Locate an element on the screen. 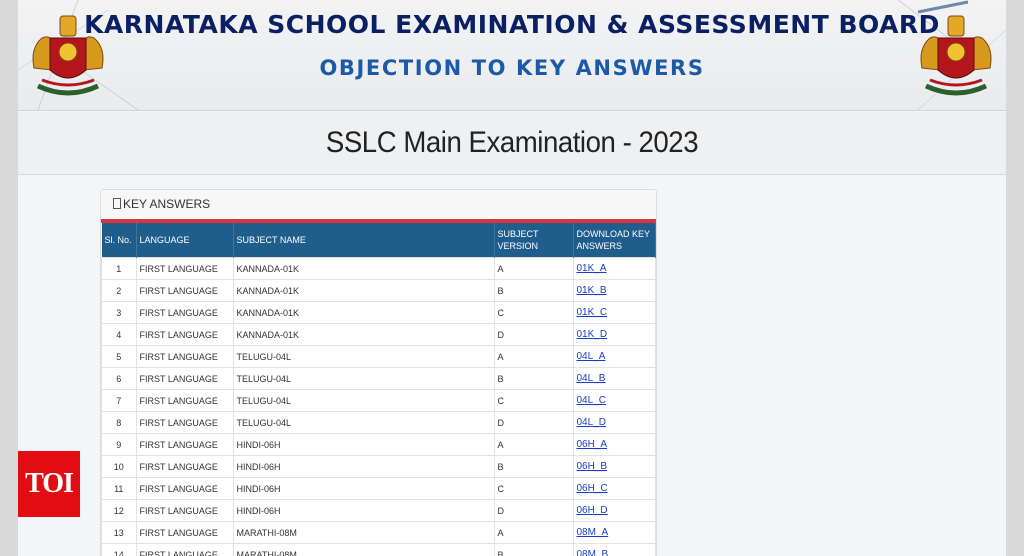  download-key-answer-link: 06H_C is located at coordinates (592, 488).